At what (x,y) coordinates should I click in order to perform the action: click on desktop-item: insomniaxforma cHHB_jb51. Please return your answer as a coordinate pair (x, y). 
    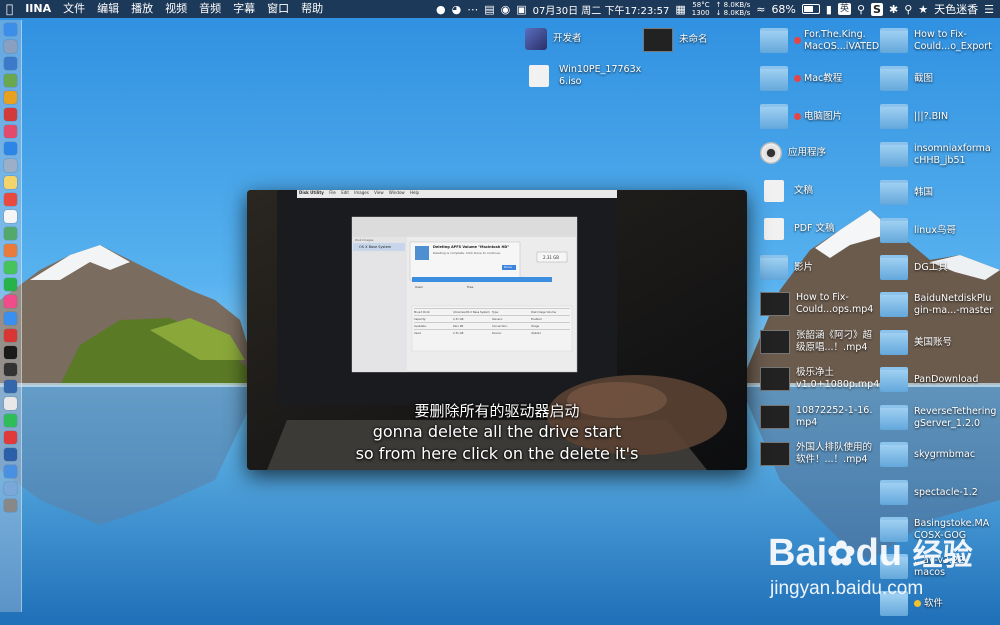
    Looking at the image, I should click on (935, 154).